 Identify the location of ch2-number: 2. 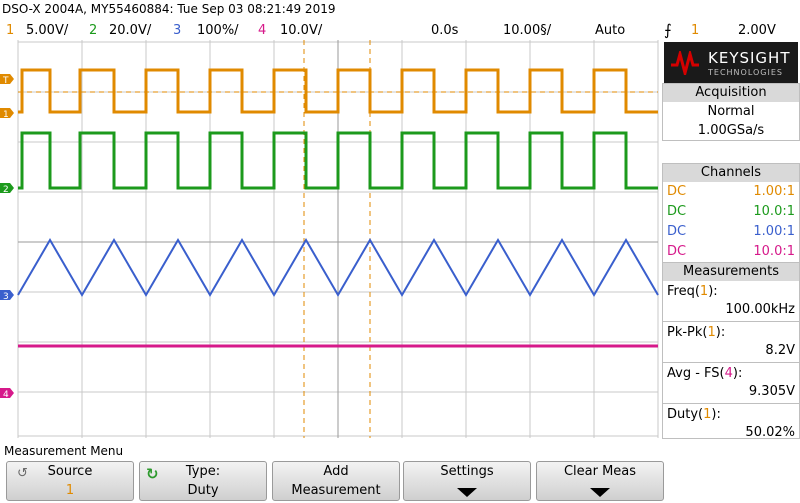
(93, 30).